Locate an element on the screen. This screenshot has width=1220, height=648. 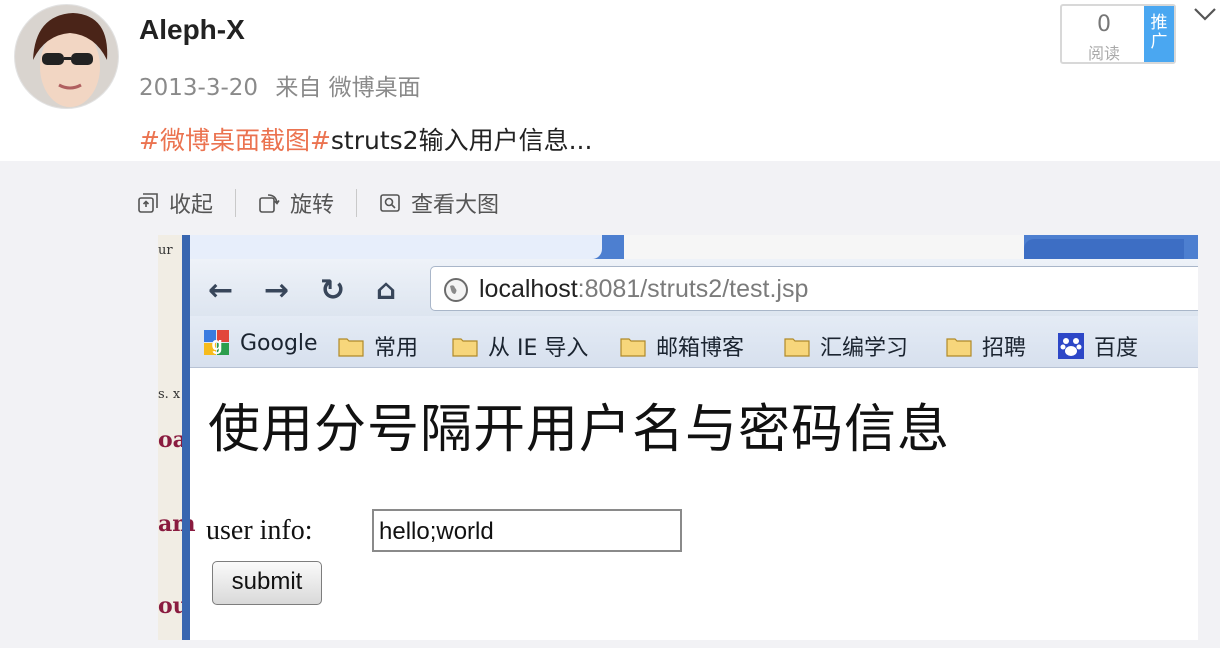
bookmark-folder: 从 IE 导入 is located at coordinates (520, 346).